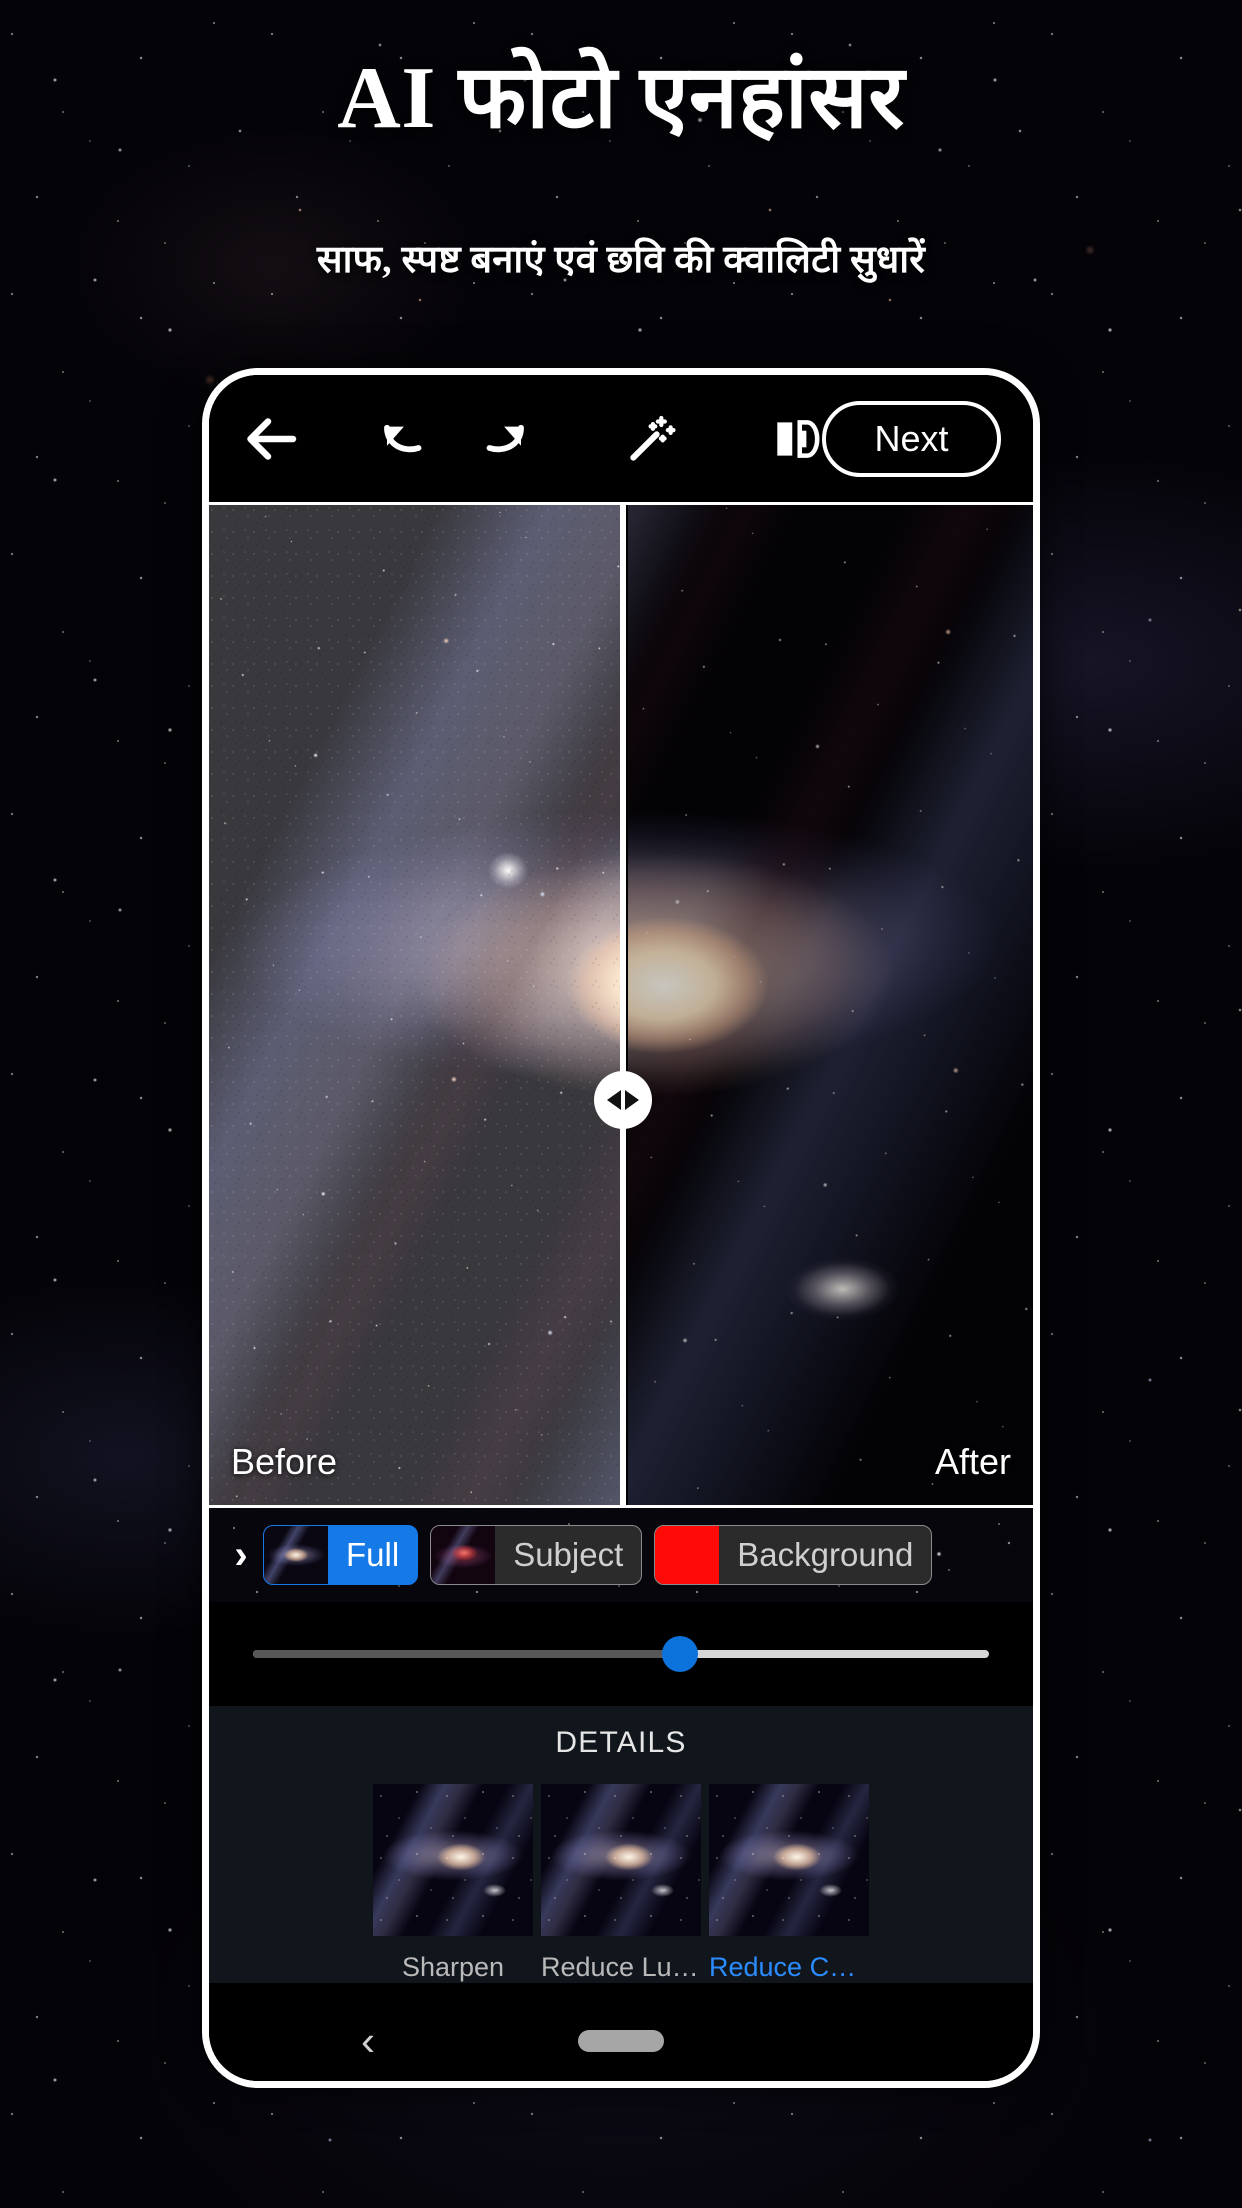  I want to click on mode-chip-background: Background, so click(793, 1555).